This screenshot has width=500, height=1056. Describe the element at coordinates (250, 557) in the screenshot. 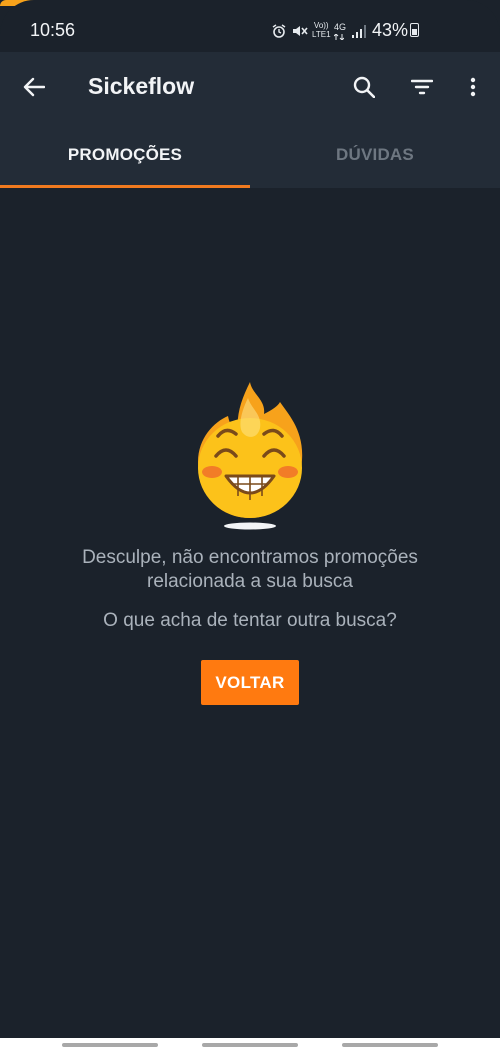

I see `empty-message-line1: Desculpe, não encontramos promoções` at that location.